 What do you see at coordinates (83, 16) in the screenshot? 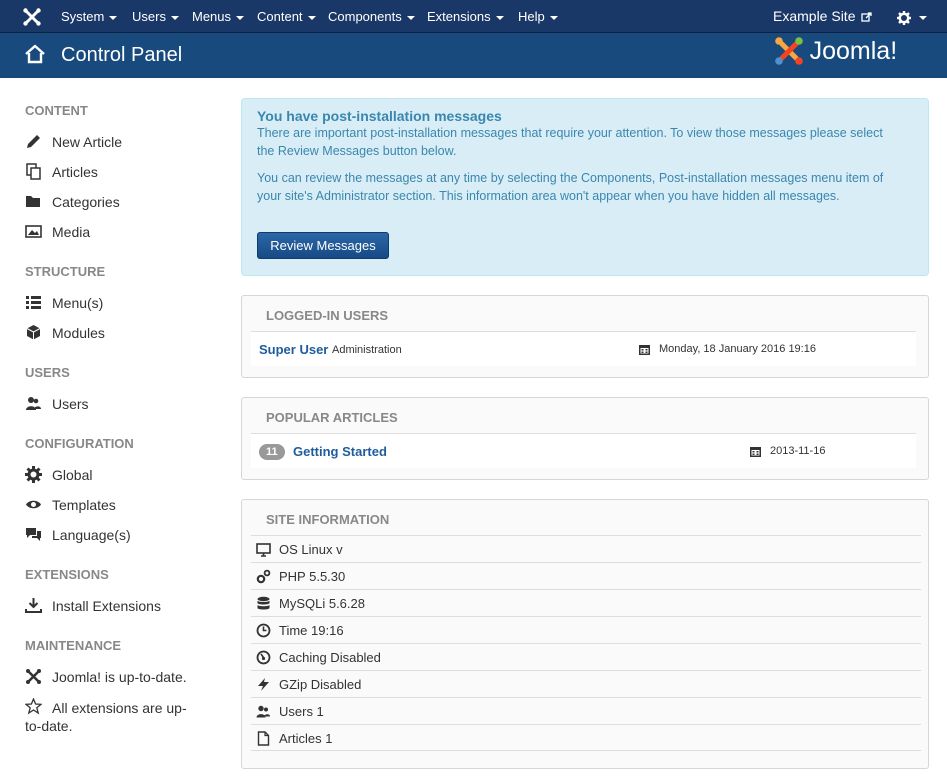
I see `menu-system-label: System` at bounding box center [83, 16].